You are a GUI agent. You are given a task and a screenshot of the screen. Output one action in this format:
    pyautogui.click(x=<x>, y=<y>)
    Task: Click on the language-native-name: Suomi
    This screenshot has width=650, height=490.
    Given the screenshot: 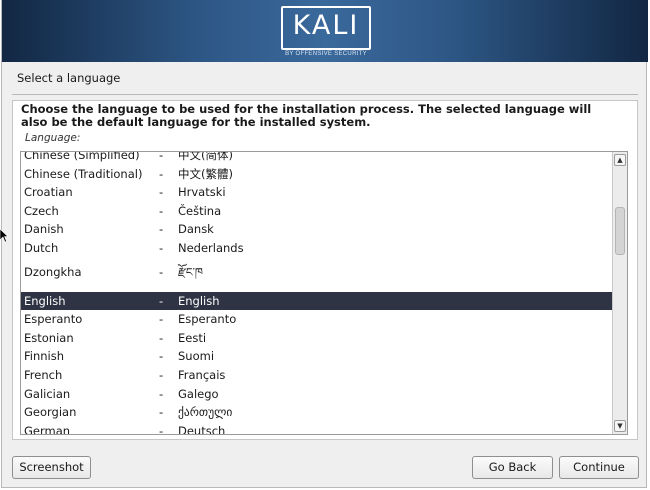 What is the action you would take?
    pyautogui.click(x=196, y=356)
    